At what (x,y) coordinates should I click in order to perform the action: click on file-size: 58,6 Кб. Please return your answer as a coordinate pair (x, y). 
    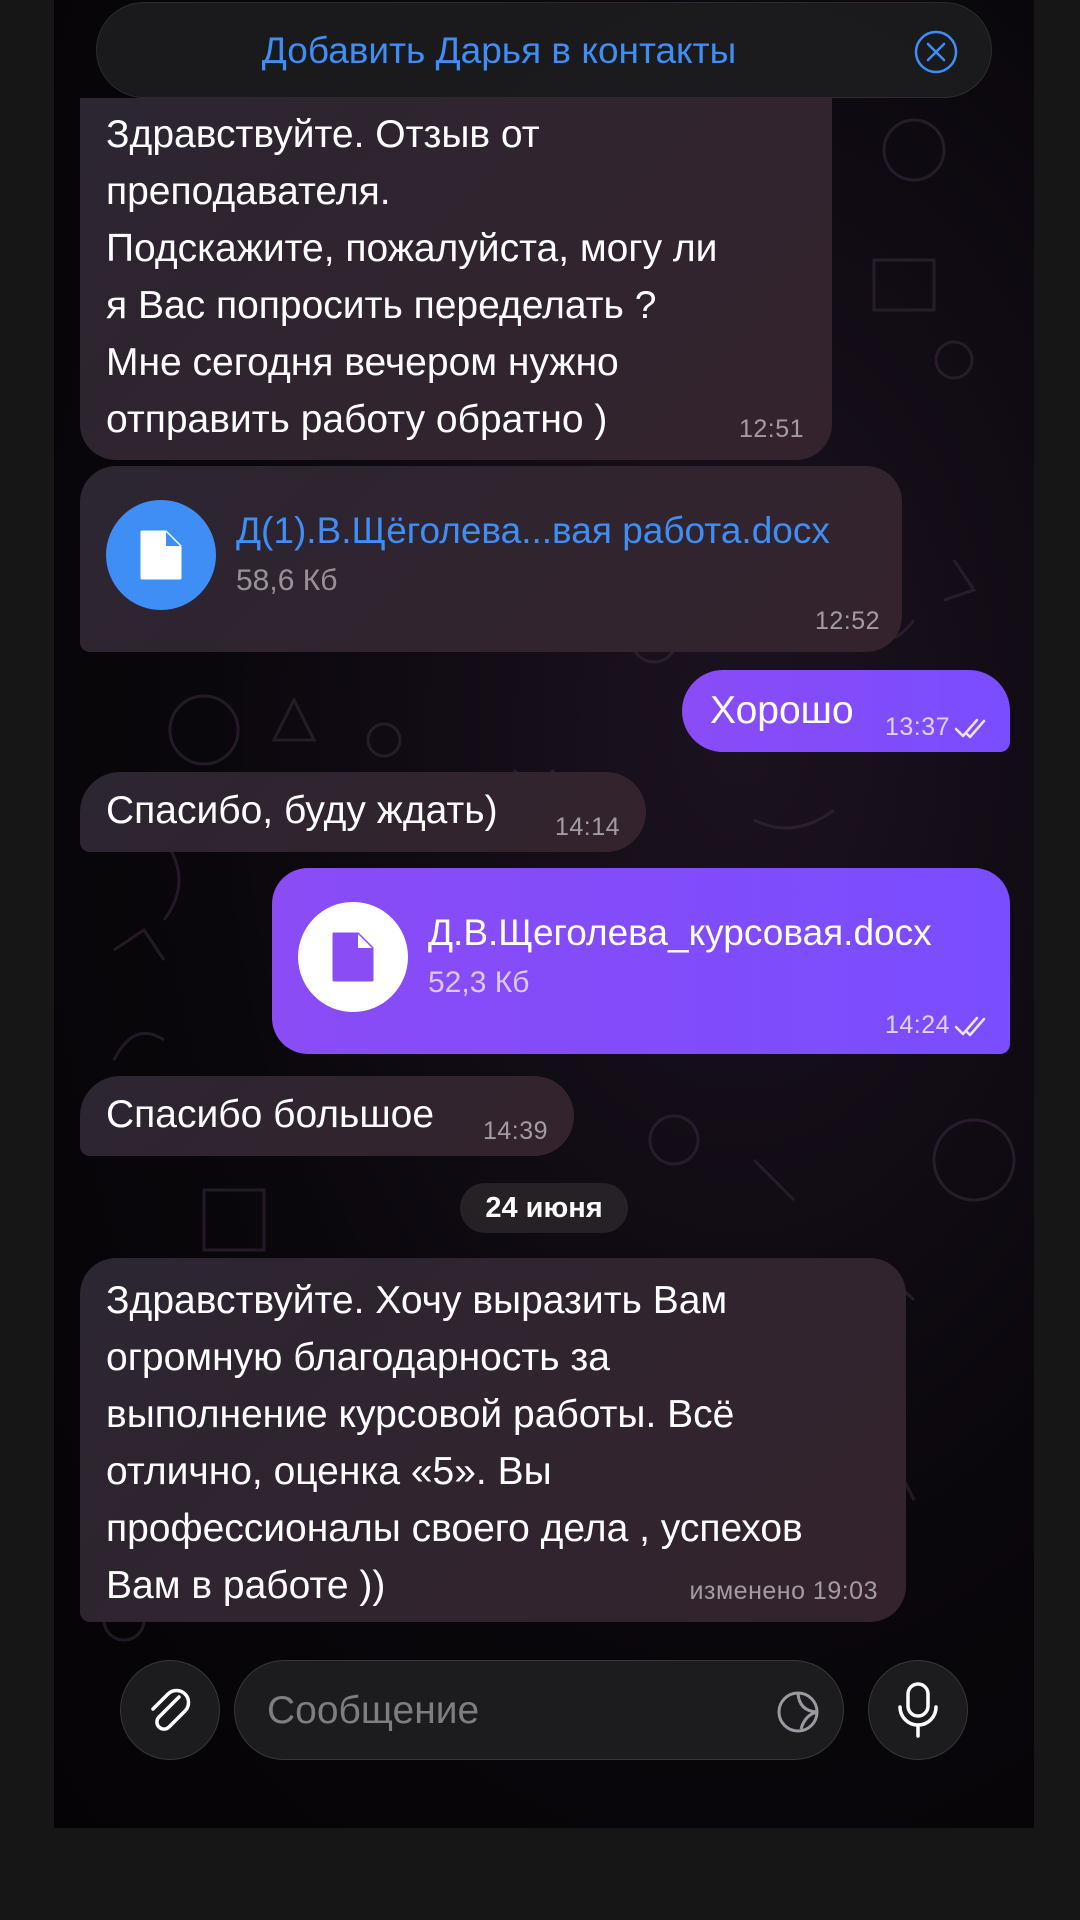
    Looking at the image, I should click on (287, 580).